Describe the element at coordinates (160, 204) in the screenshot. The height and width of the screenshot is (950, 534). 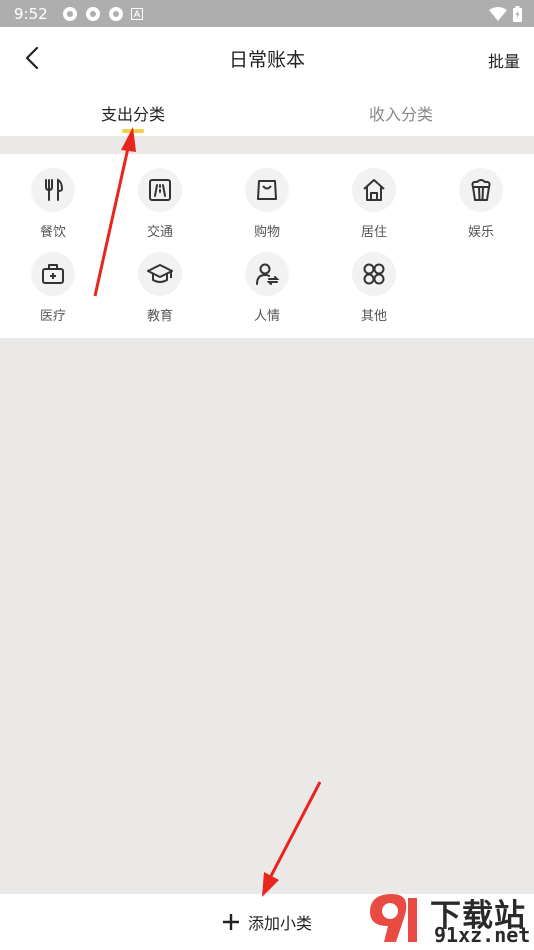
I see `category-item-transport: 交通` at that location.